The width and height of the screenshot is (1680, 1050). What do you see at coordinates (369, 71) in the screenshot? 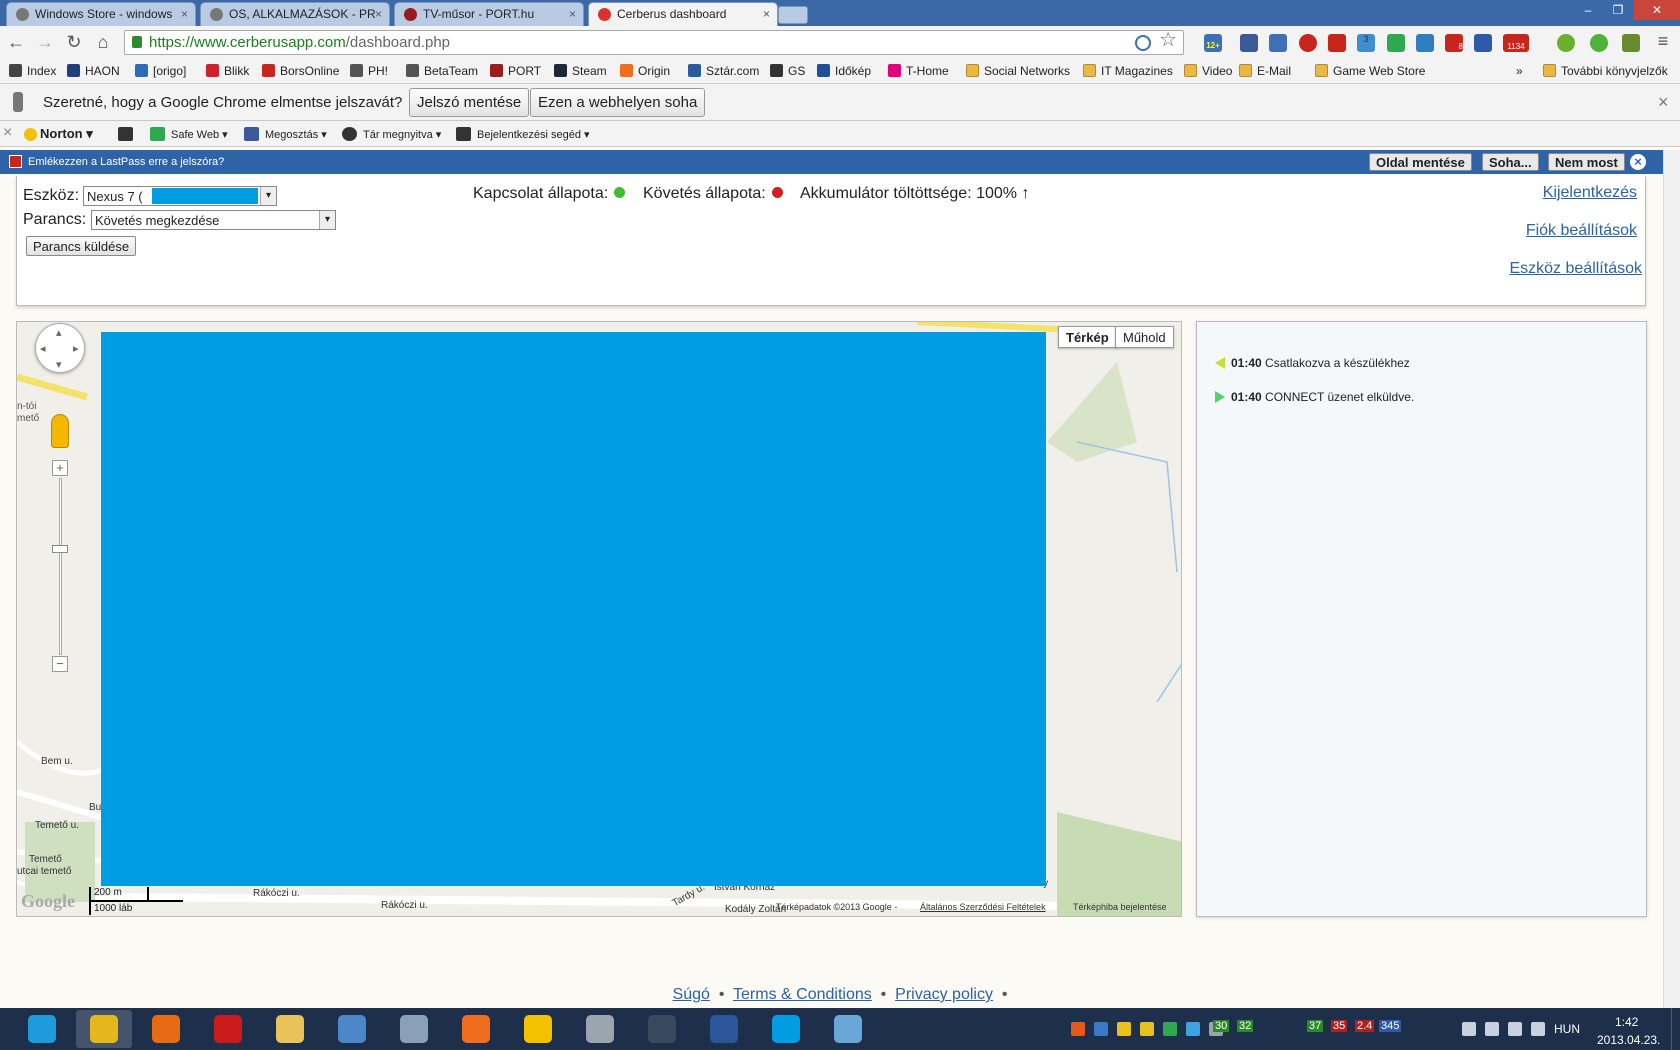
I see `bookmark-item: PH!` at bounding box center [369, 71].